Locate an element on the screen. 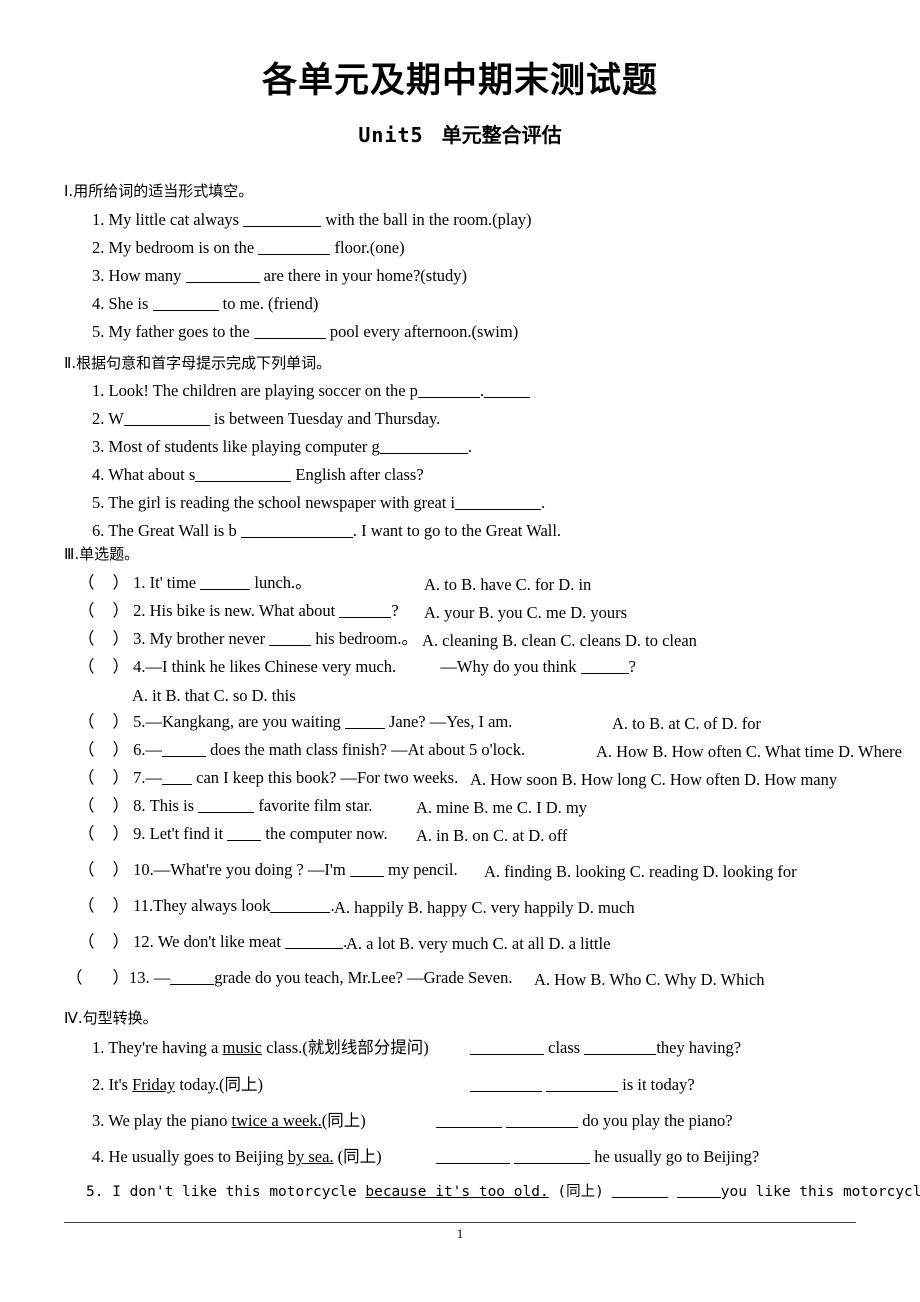 The image size is (920, 1302). section-4-item-1-answer: class they having? is located at coordinates (605, 1048).